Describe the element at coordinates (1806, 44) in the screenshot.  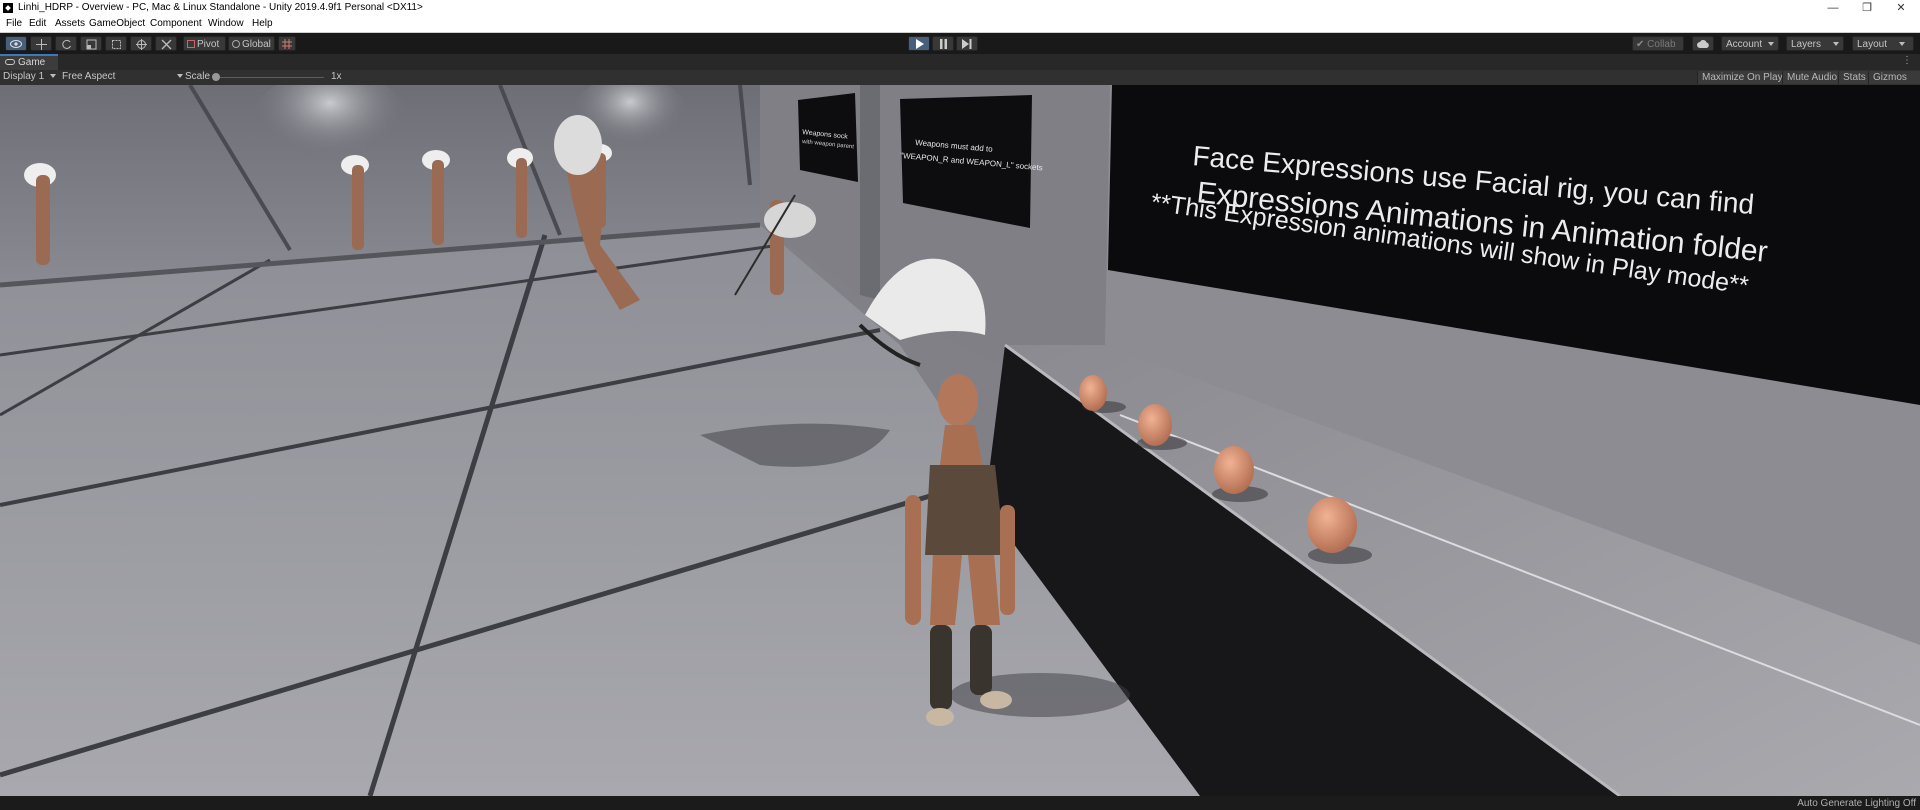
I see `layers-label: Layers` at that location.